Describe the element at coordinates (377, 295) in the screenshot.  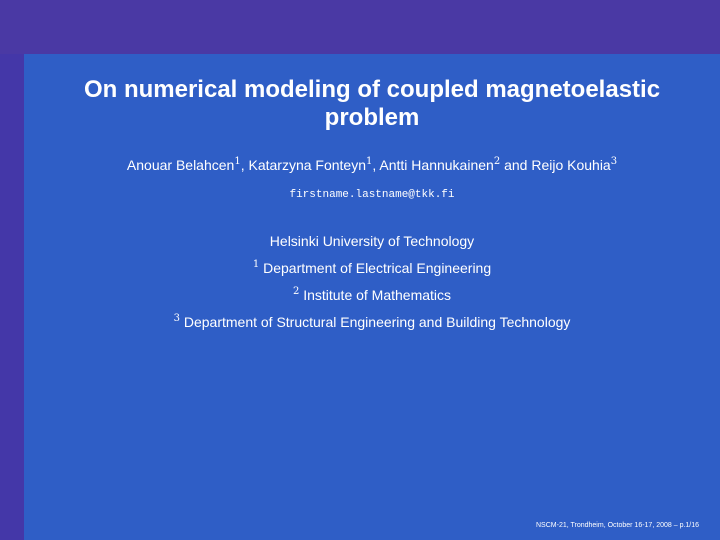
I see `affiliation-text: Institute of Mathematics` at that location.